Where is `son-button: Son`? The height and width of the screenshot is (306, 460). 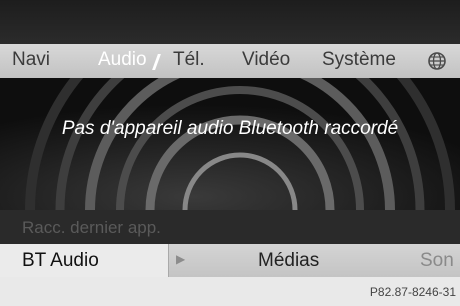 son-button: Son is located at coordinates (437, 261).